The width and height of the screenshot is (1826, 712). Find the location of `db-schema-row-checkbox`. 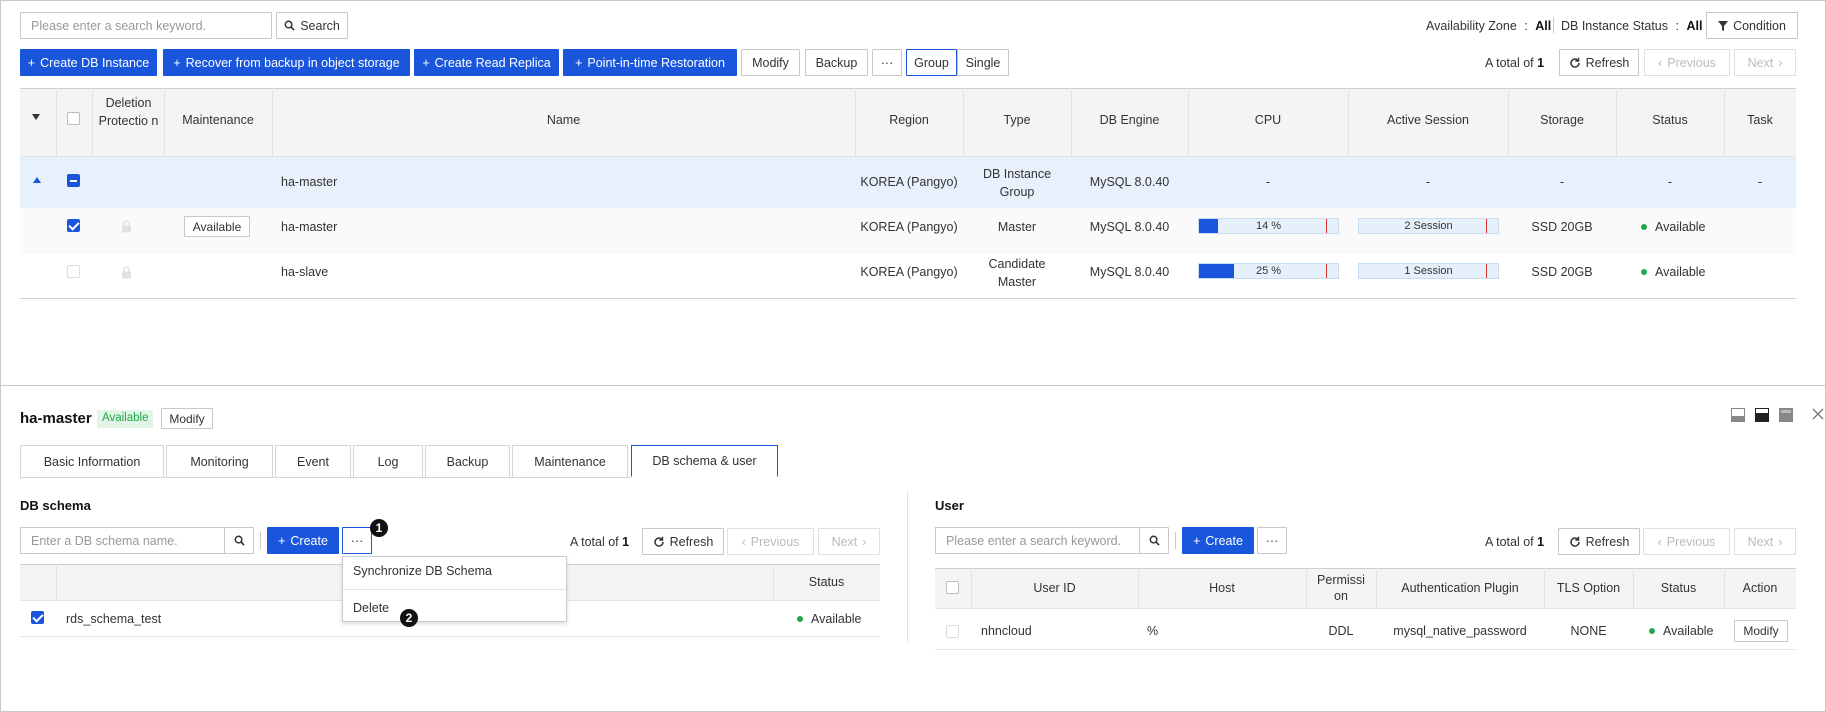

db-schema-row-checkbox is located at coordinates (37, 617).